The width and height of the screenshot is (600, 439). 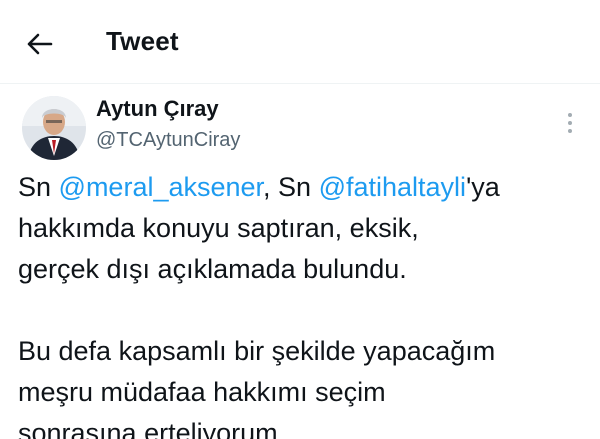 I want to click on more-options-button, so click(x=570, y=123).